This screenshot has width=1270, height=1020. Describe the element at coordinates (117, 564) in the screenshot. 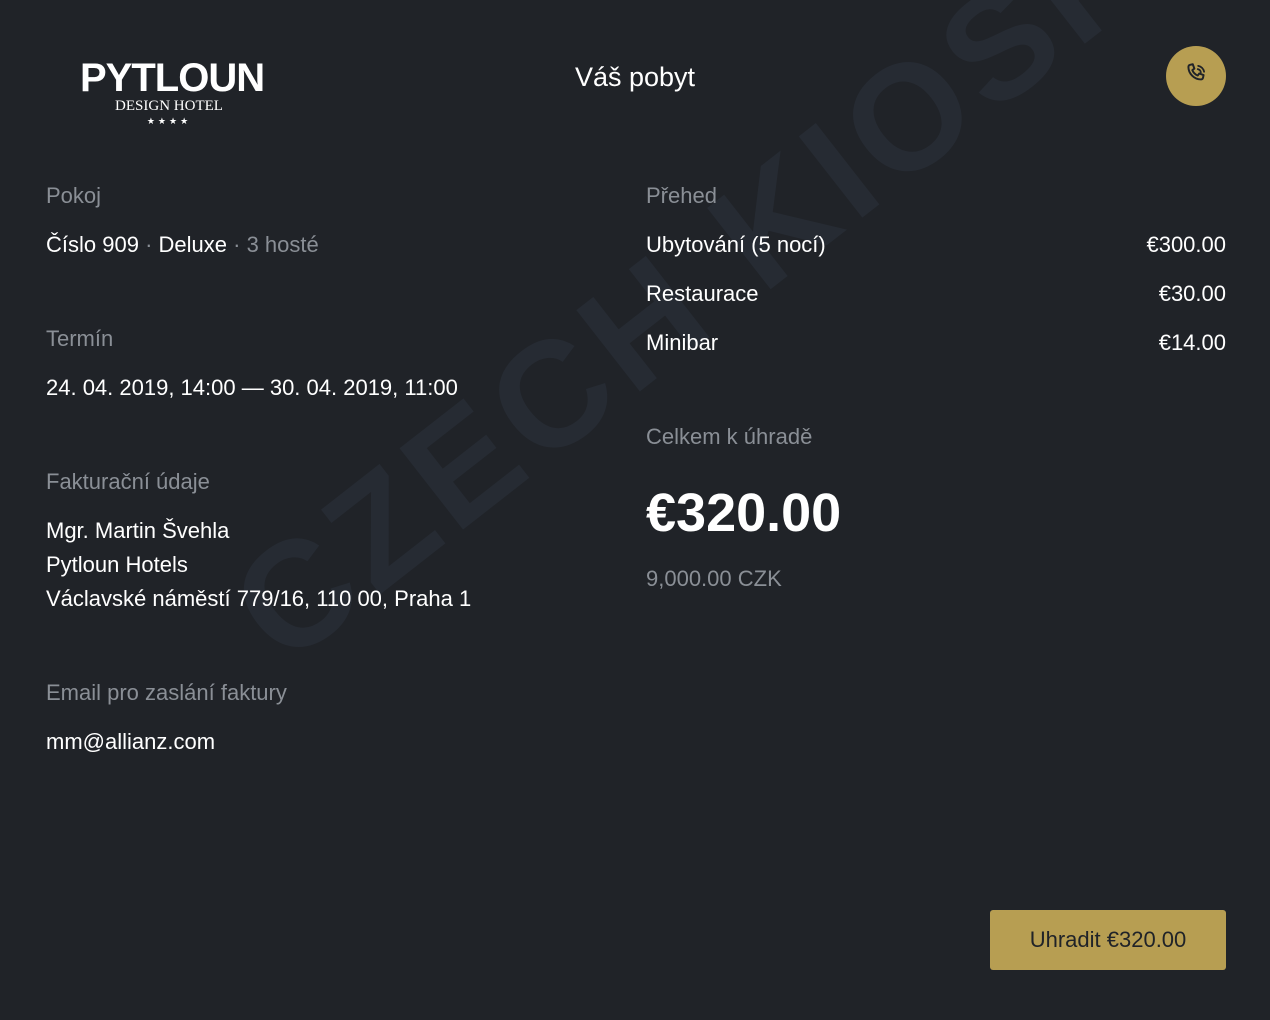

I see `billing-company: Pytloun Hotels` at that location.